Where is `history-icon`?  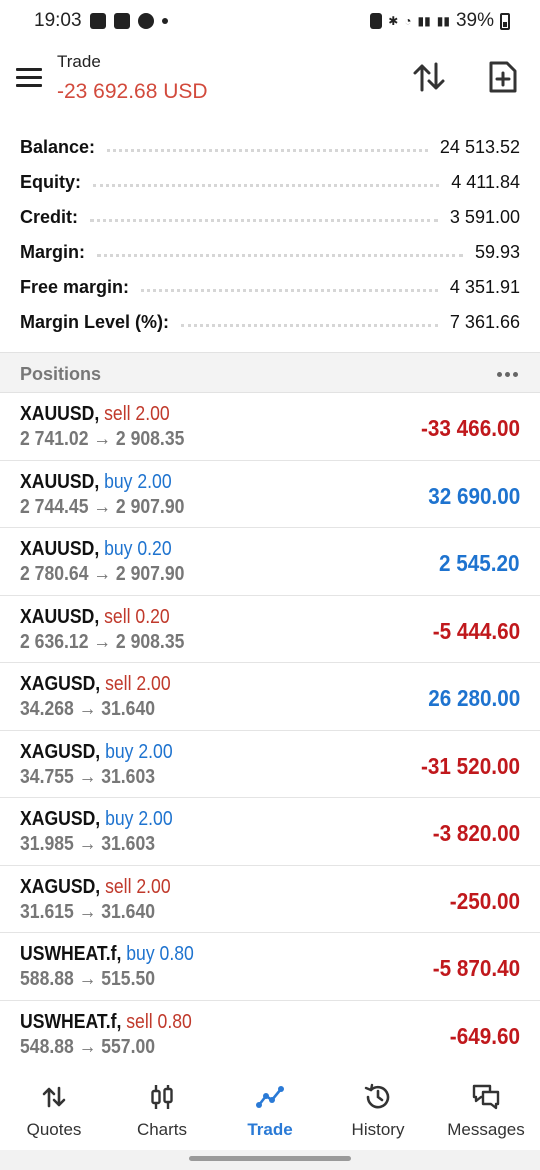
history-icon is located at coordinates (377, 1096).